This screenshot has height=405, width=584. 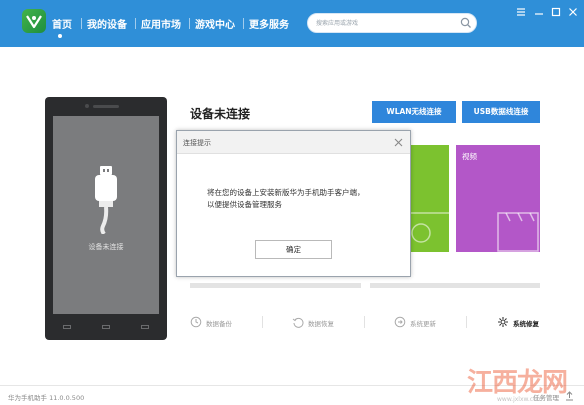 I want to click on phone-illustration: 设备未连接, so click(x=106, y=218).